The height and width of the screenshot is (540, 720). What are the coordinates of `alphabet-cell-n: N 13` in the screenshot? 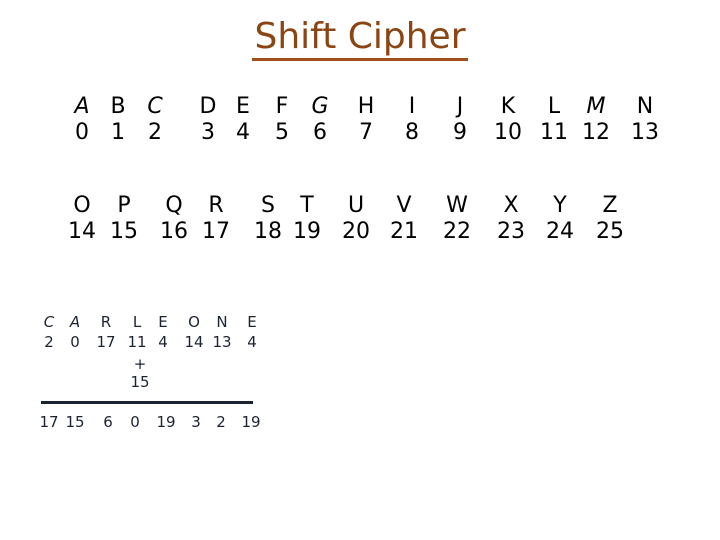 It's located at (645, 120).